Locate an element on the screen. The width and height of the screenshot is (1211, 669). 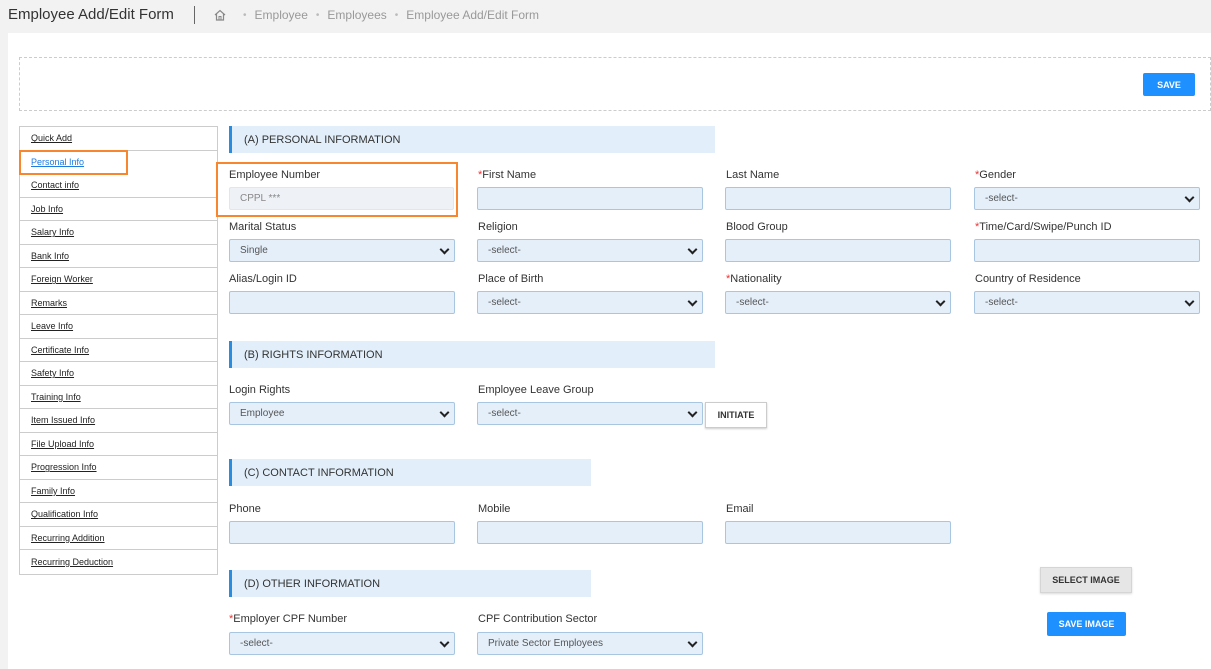
gender-select: -select- is located at coordinates (1087, 198).